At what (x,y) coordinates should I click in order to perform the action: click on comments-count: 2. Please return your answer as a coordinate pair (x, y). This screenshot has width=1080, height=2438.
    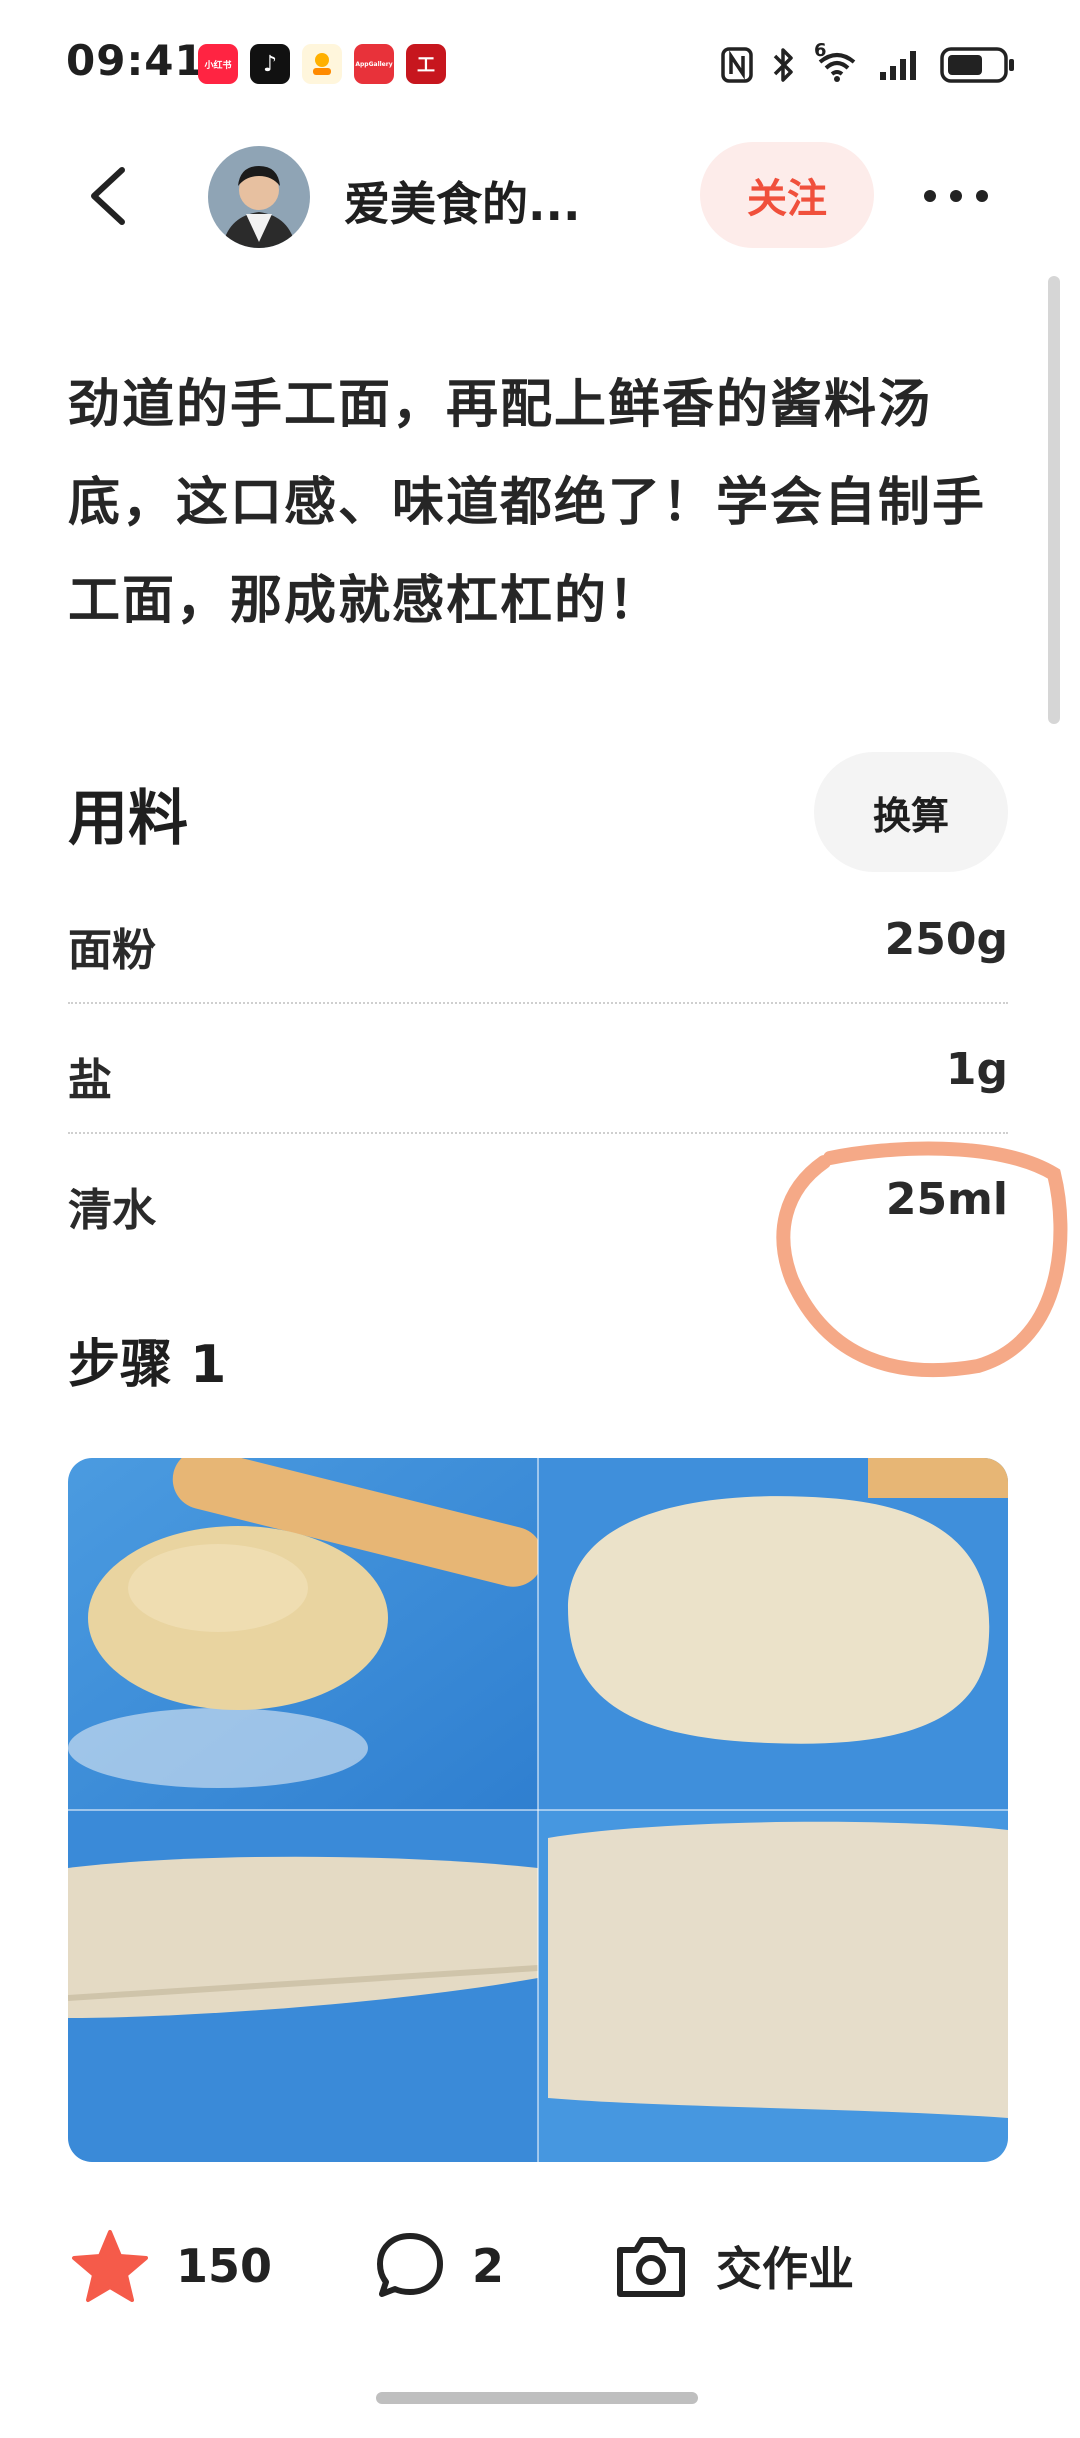
    Looking at the image, I should click on (488, 2266).